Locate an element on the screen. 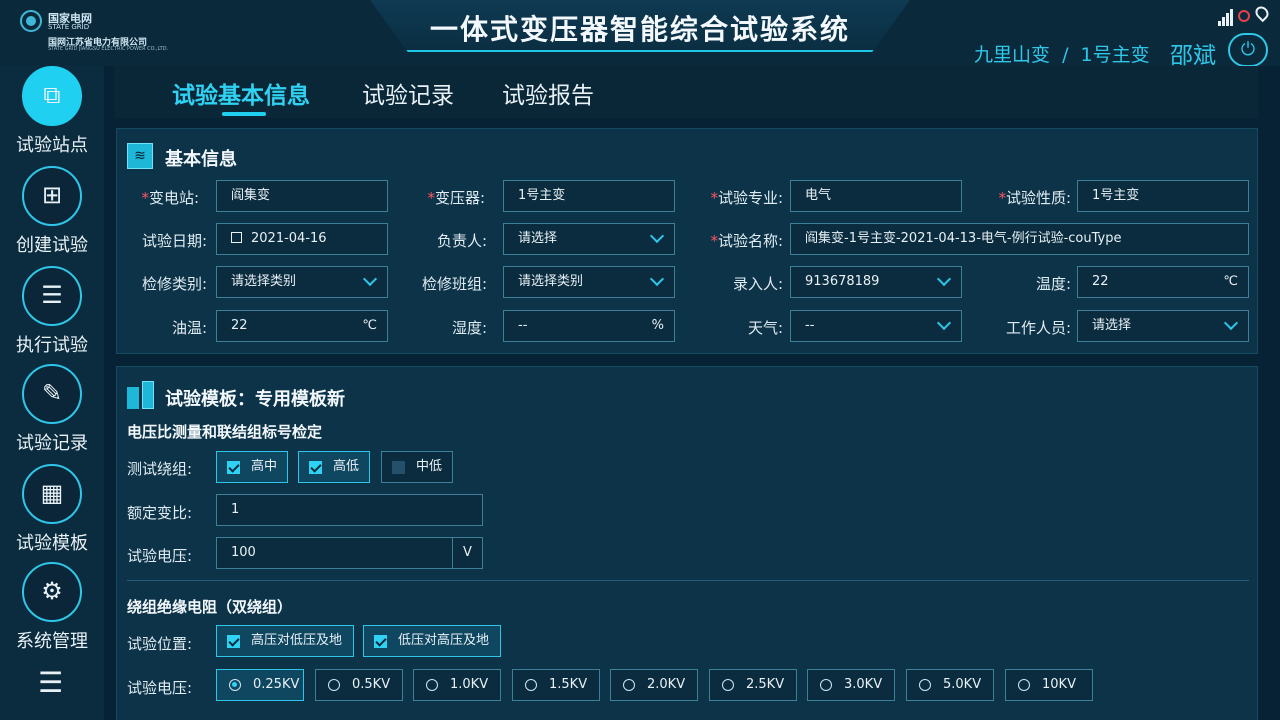 This screenshot has width=1280, height=720. tab-bar: 试验基本信息 试验记录 试验报告 is located at coordinates (686, 92).